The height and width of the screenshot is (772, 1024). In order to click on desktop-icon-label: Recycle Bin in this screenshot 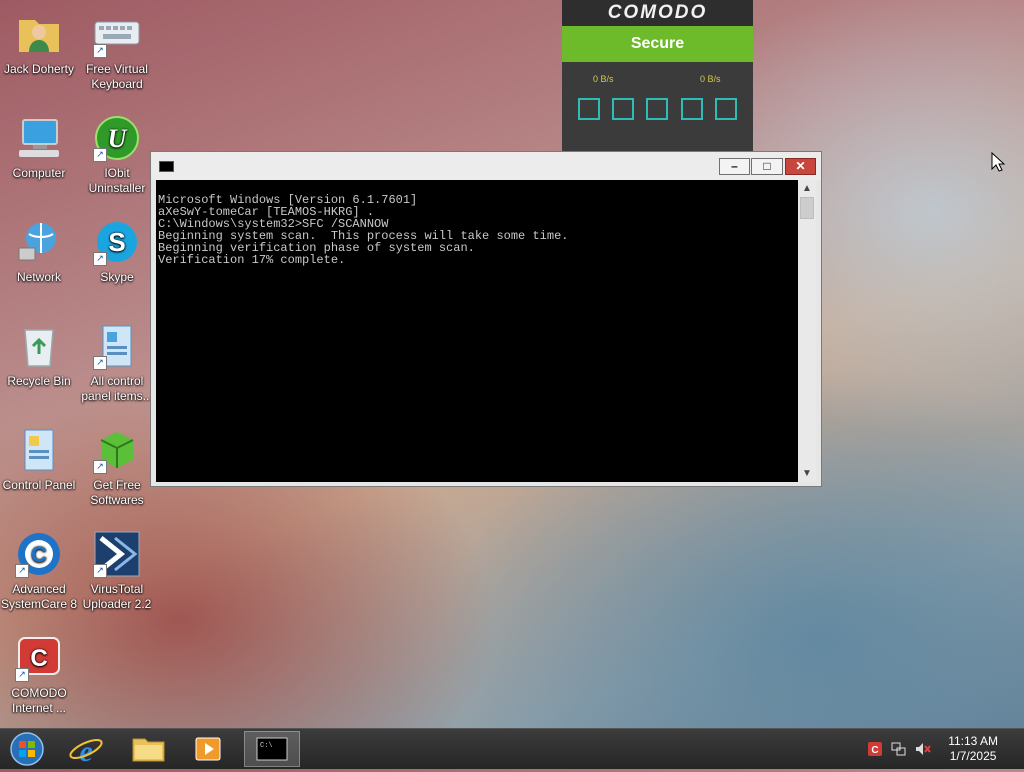, I will do `click(39, 381)`.